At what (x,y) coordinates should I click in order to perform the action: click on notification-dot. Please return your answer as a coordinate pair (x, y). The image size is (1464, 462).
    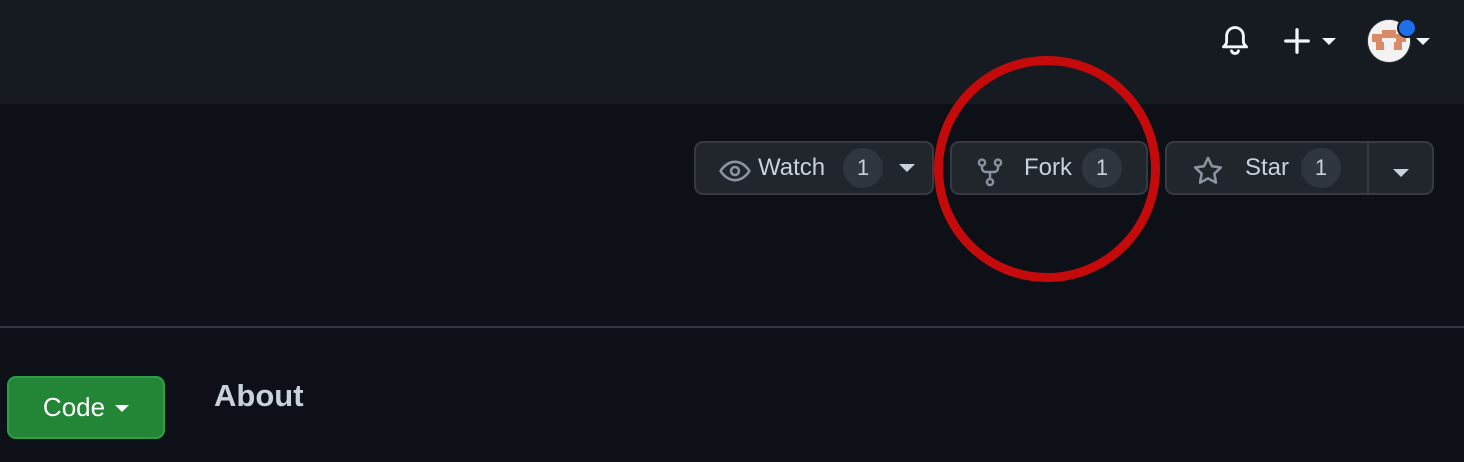
    Looking at the image, I should click on (1407, 28).